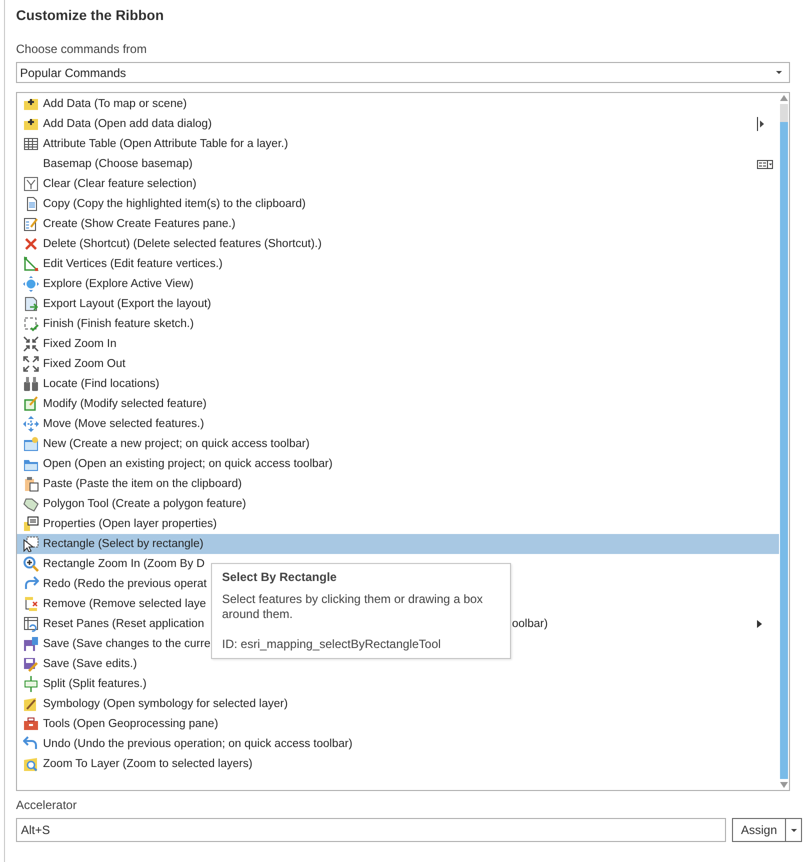 The width and height of the screenshot is (809, 862). I want to click on field-label: Accelerator, so click(47, 805).